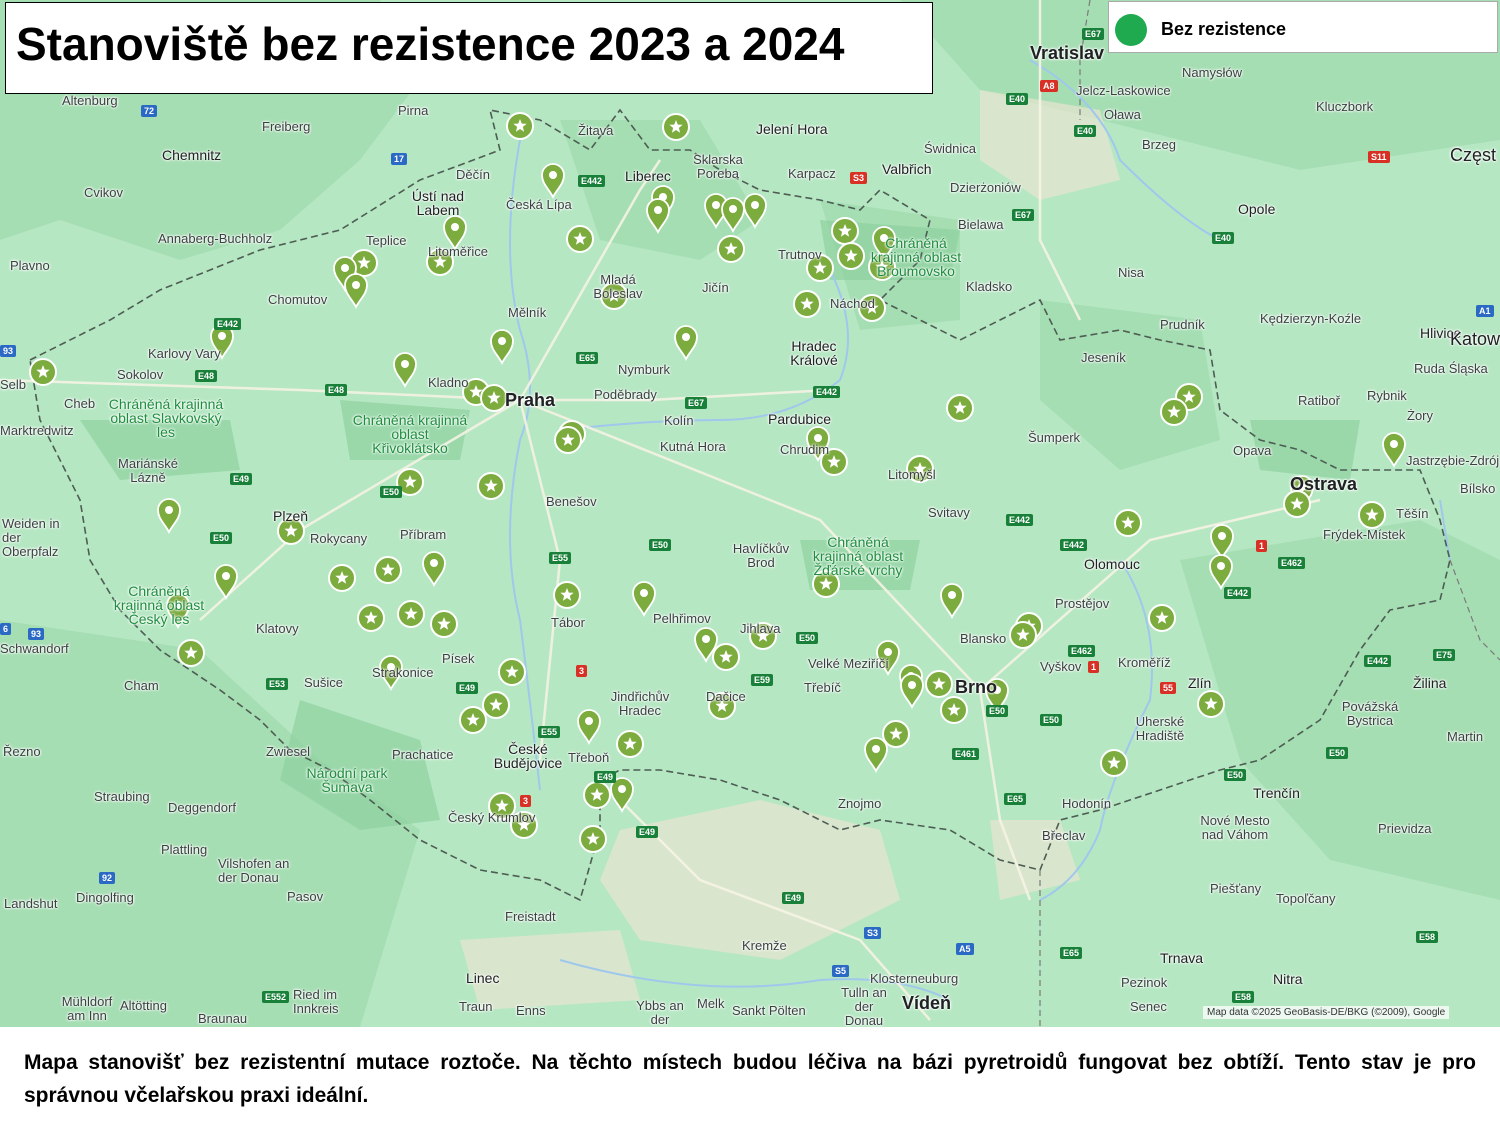 Image resolution: width=1500 pixels, height=1133 pixels. I want to click on place-label: Częst, so click(1473, 155).